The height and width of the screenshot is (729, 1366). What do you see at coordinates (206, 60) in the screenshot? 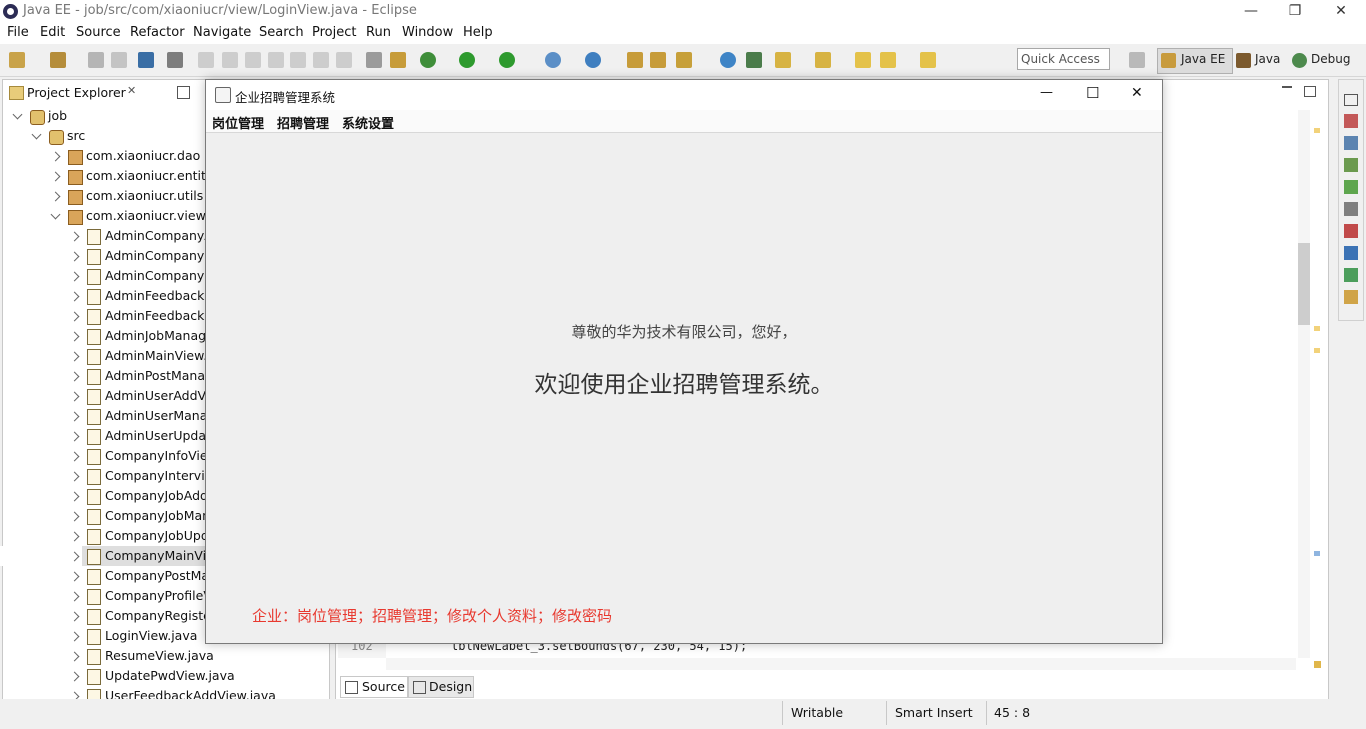
I see `resume-icon` at bounding box center [206, 60].